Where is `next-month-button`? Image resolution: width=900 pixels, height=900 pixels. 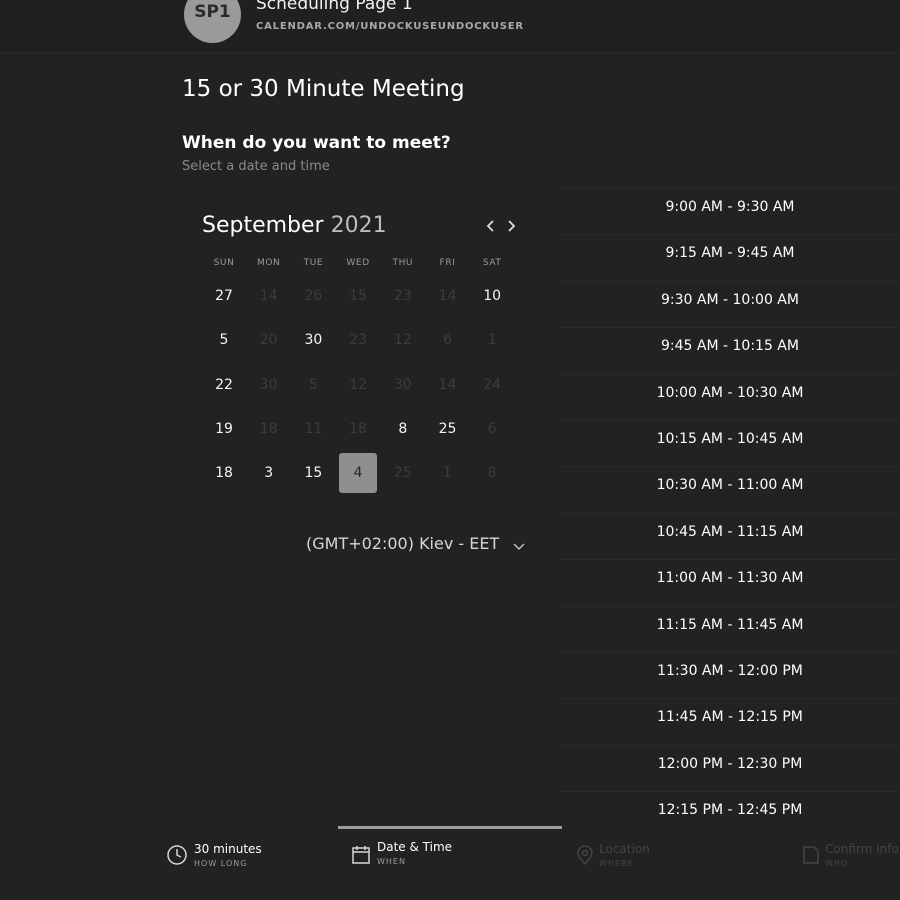 next-month-button is located at coordinates (511, 226).